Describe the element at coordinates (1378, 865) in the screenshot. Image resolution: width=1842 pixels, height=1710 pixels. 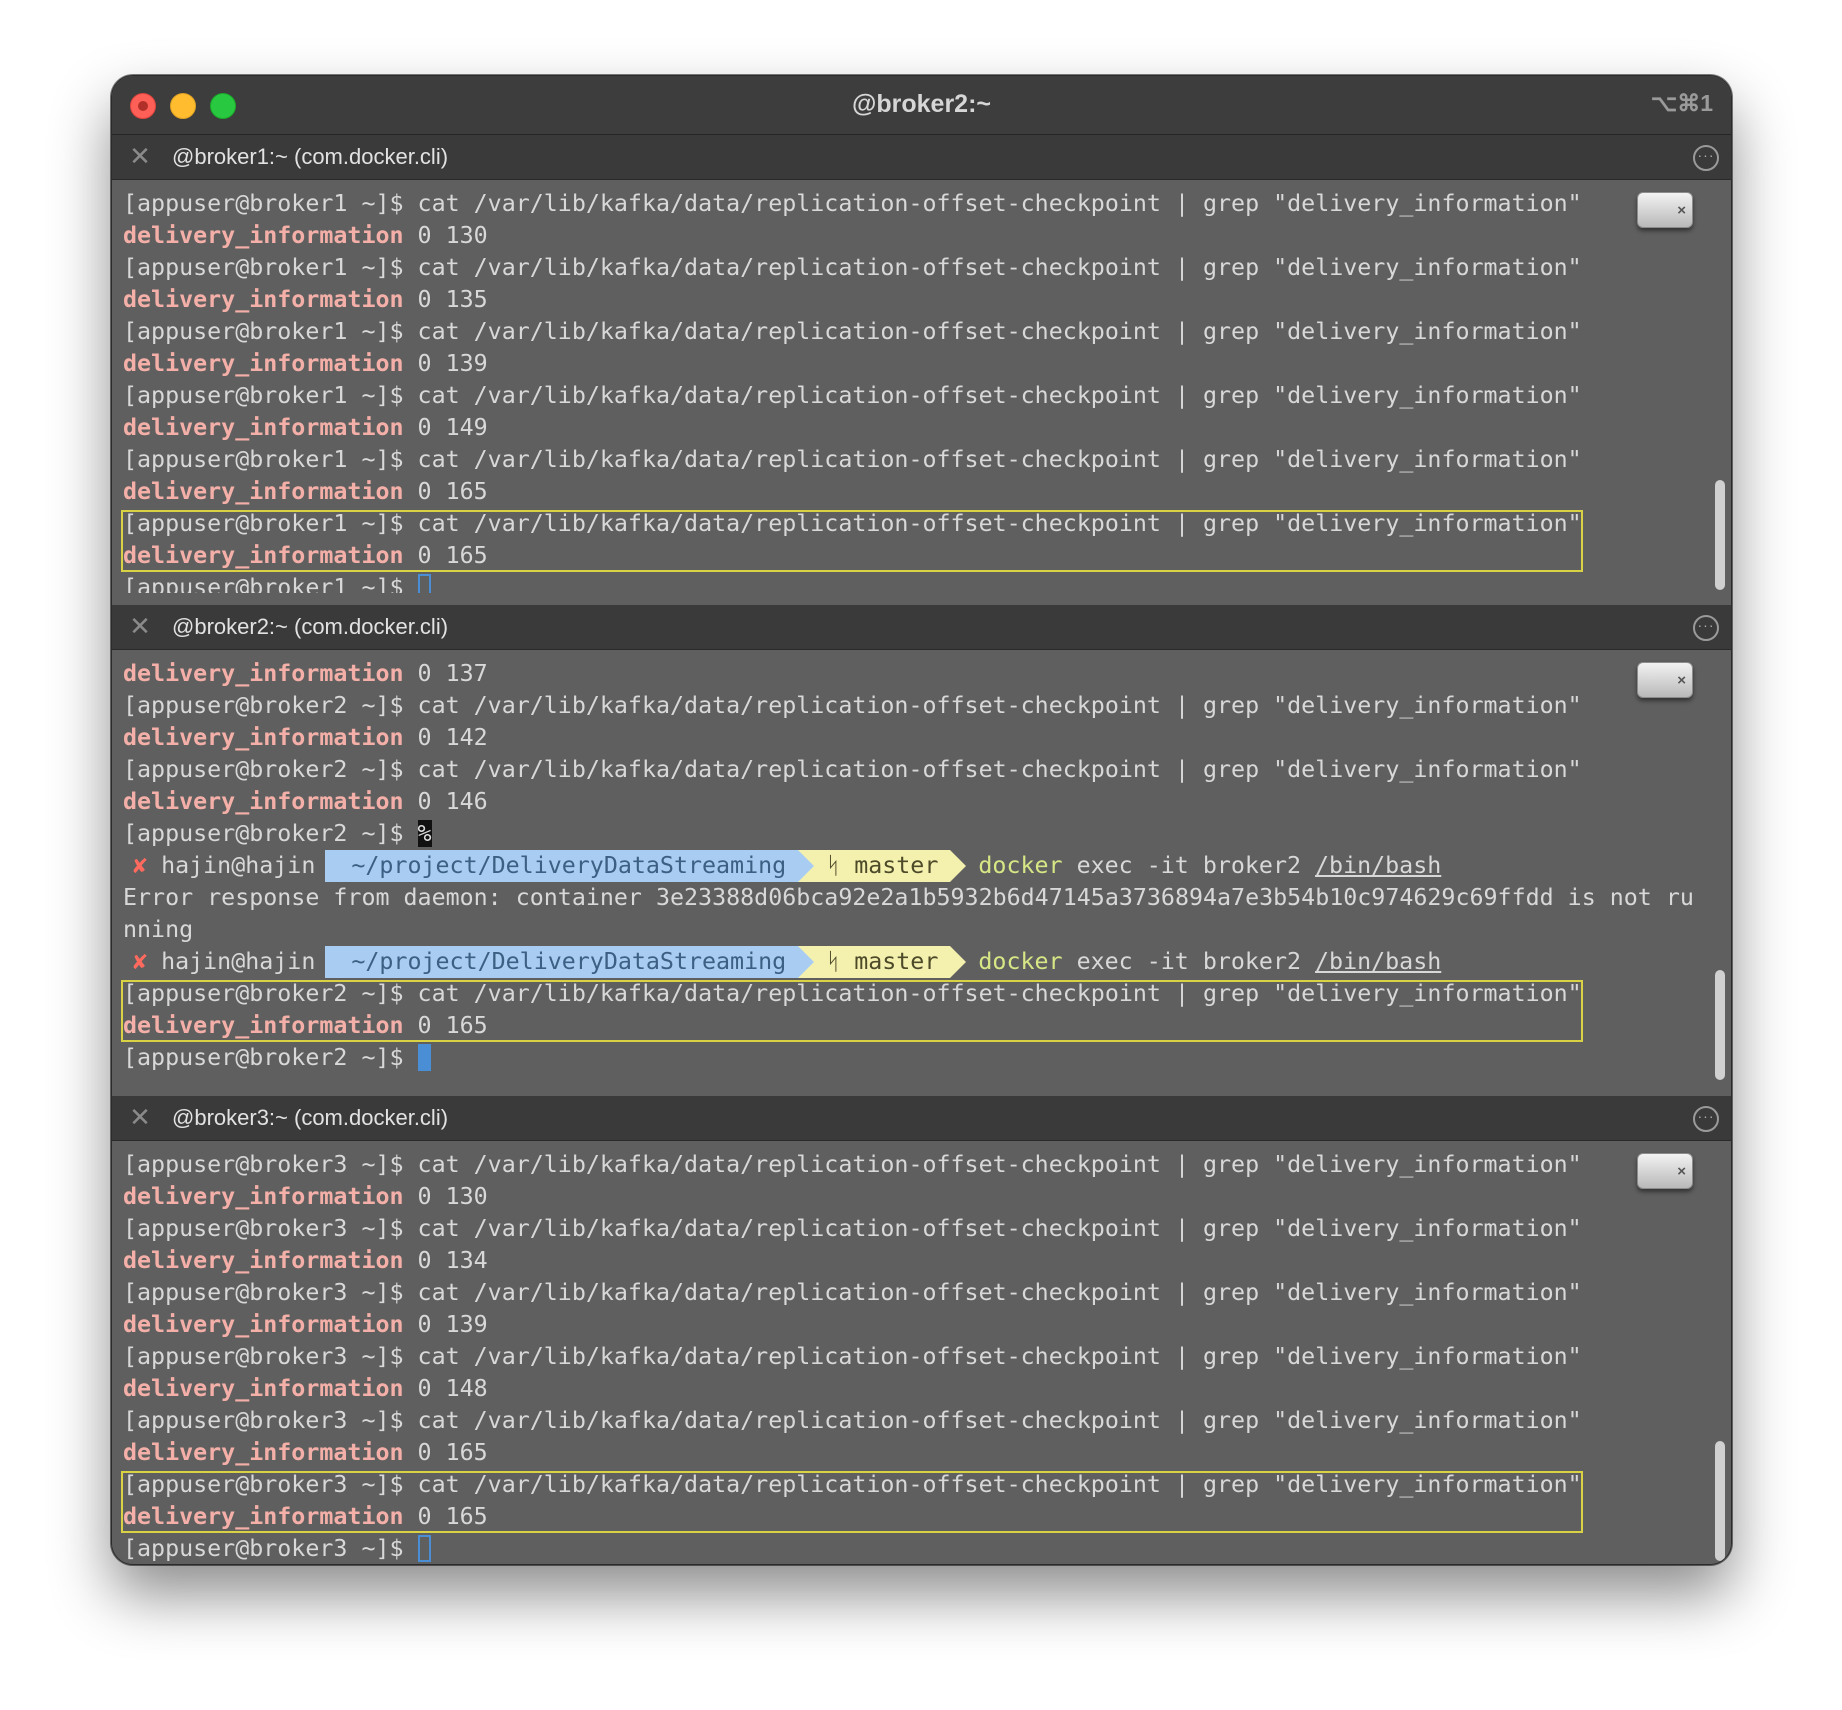
I see `command-path: /bin/bash` at that location.